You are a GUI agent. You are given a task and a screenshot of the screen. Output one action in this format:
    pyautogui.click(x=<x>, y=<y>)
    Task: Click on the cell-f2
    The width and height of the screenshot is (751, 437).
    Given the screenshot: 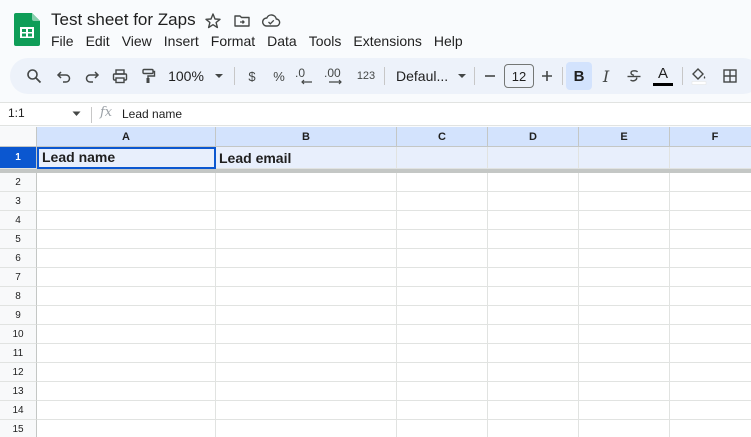 What is the action you would take?
    pyautogui.click(x=710, y=182)
    